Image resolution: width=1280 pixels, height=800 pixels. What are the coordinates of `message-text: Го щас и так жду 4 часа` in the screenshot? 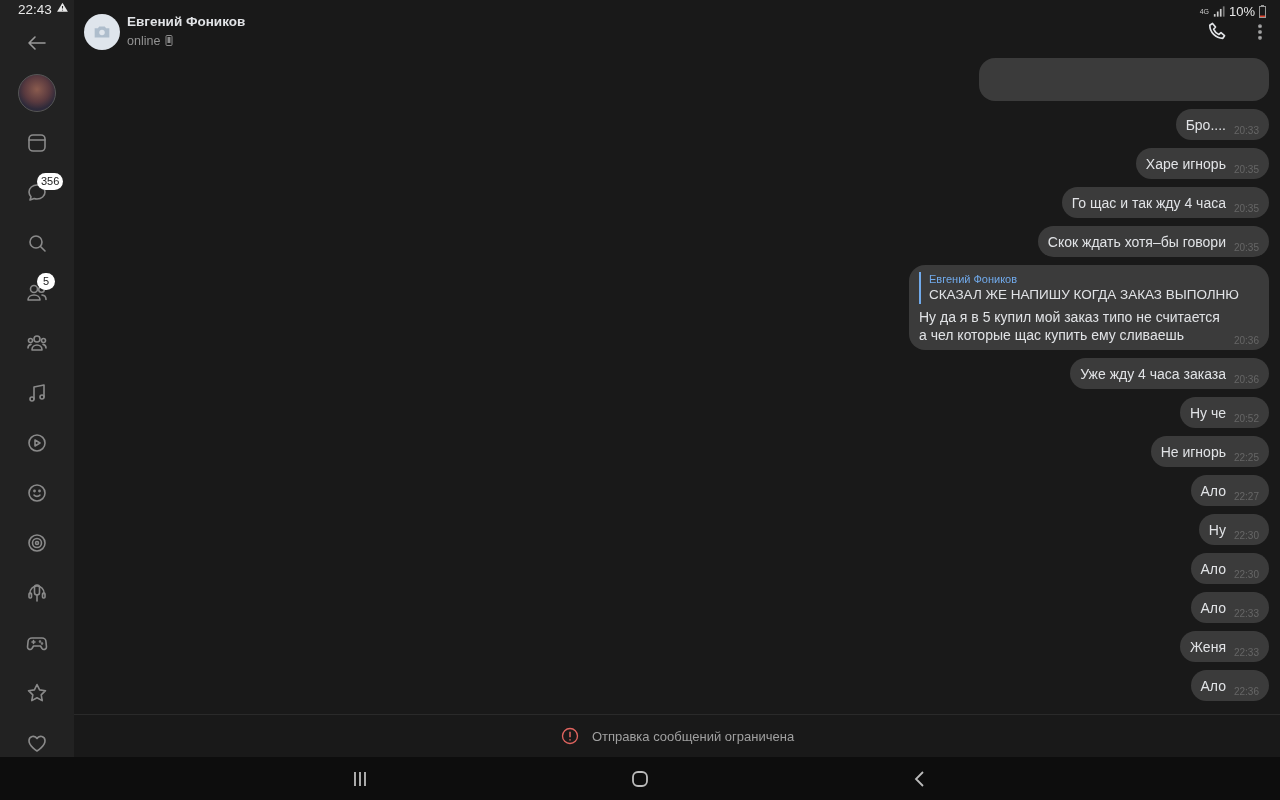 It's located at (1148, 203).